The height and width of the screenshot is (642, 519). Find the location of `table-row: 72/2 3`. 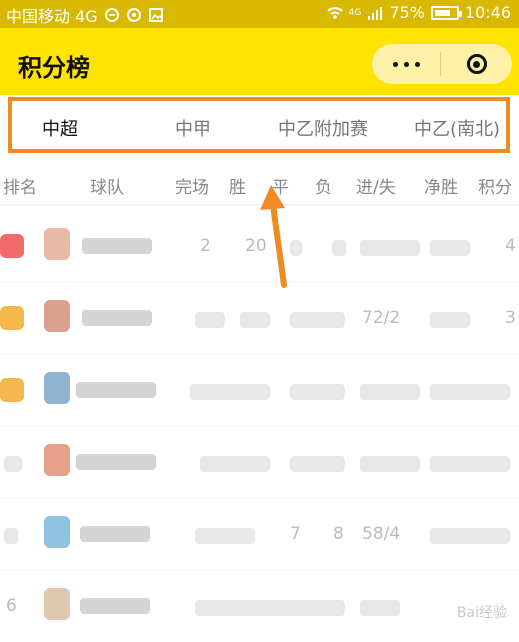

table-row: 72/2 3 is located at coordinates (259, 318).